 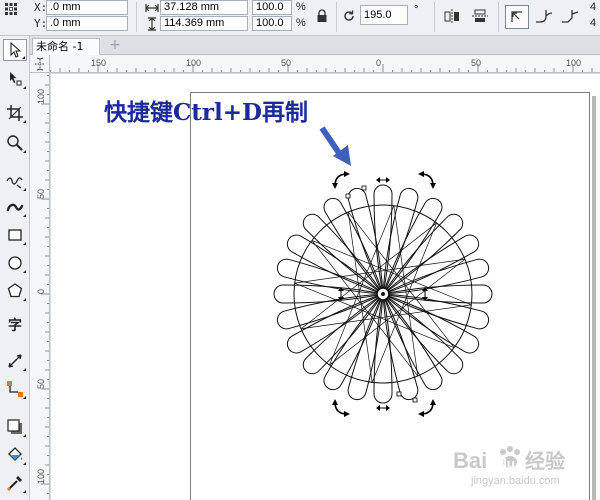 I want to click on ellipse-tool, so click(x=15, y=263).